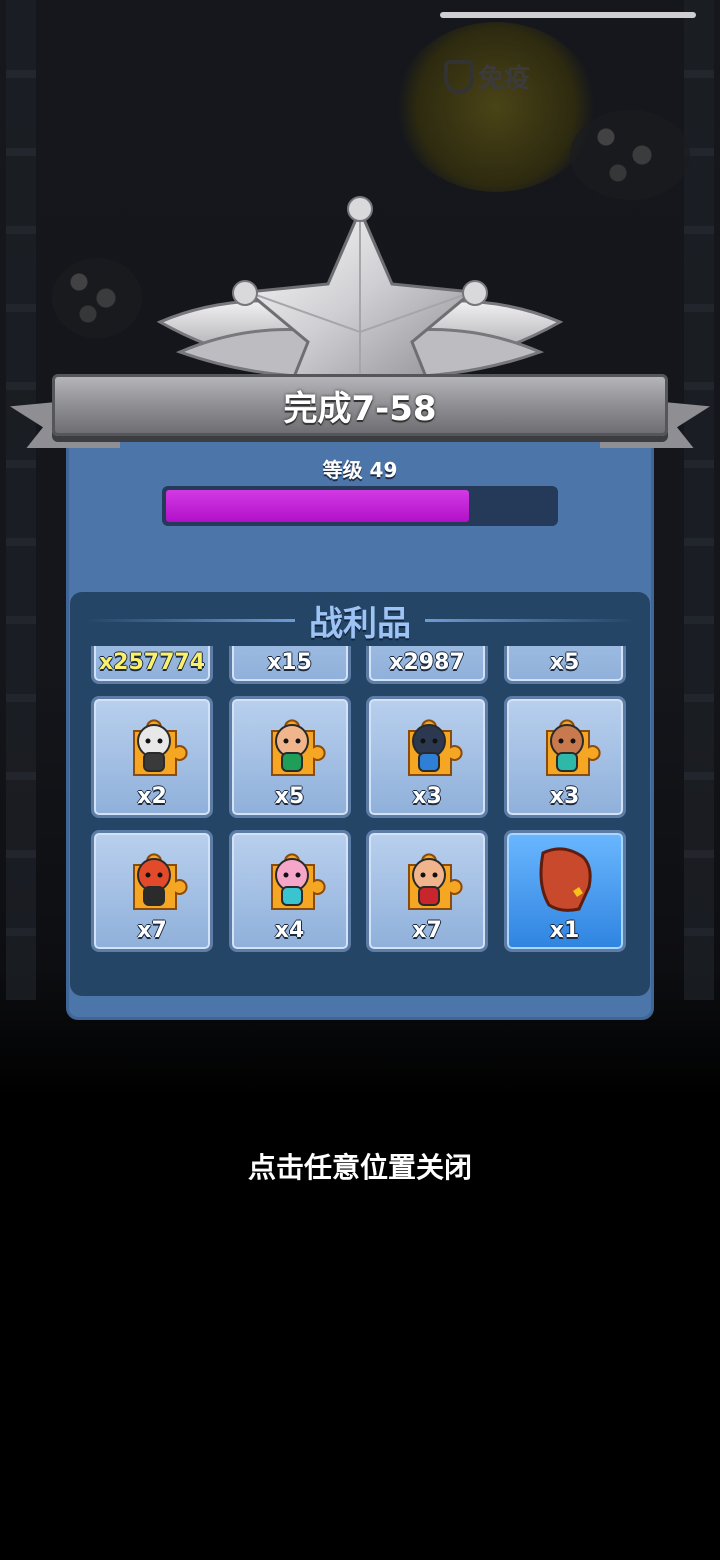 The height and width of the screenshot is (1560, 720). I want to click on immune-text: 免疫, so click(504, 79).